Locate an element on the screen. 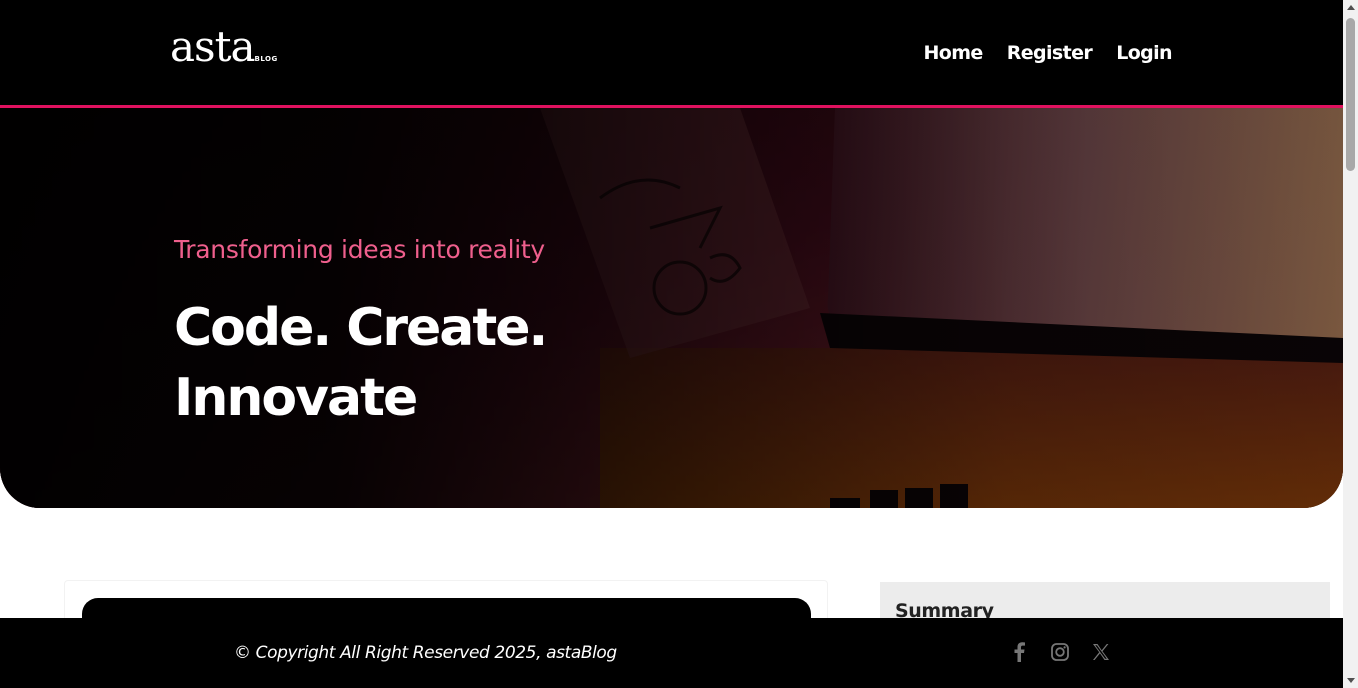 Image resolution: width=1358 pixels, height=688 pixels. facebook-icon is located at coordinates (1019, 652).